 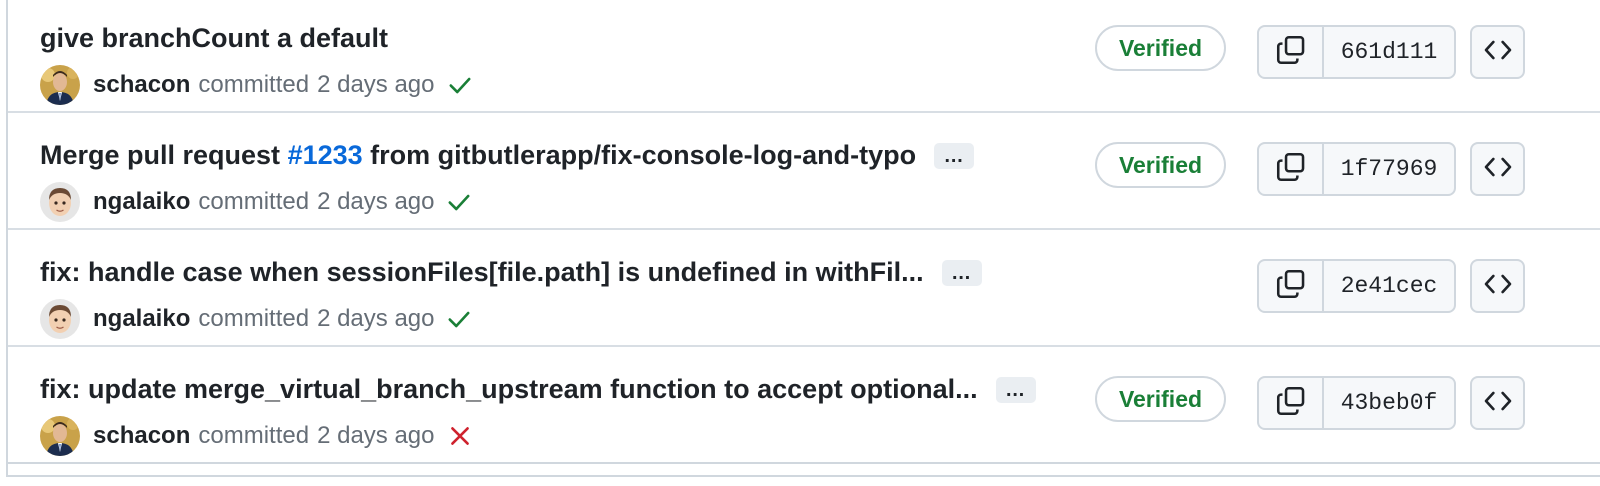 I want to click on pull-request-link: #1233, so click(x=325, y=155).